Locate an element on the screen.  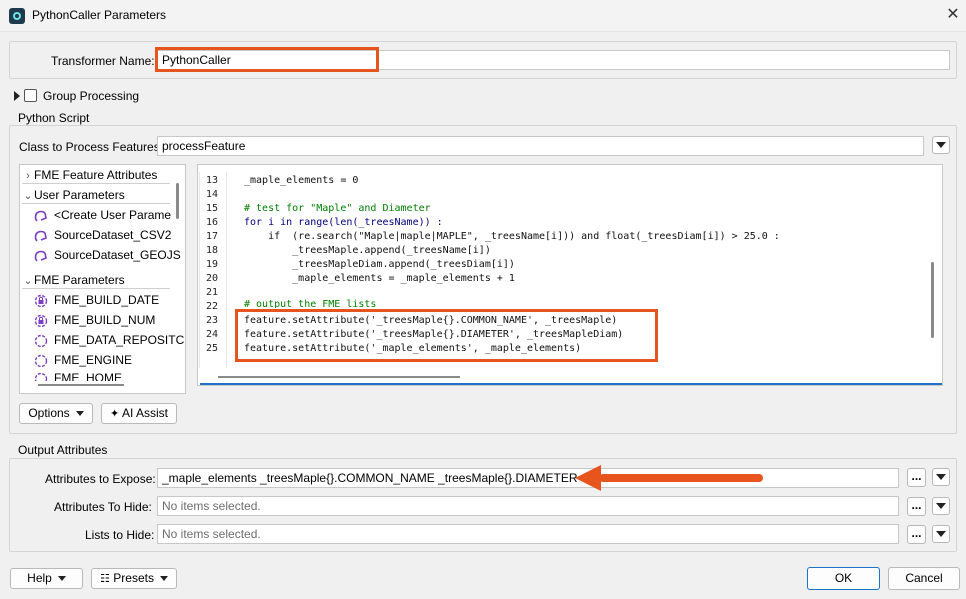
code-line: _treesMaple.append(_treesName[i]) is located at coordinates (367, 250).